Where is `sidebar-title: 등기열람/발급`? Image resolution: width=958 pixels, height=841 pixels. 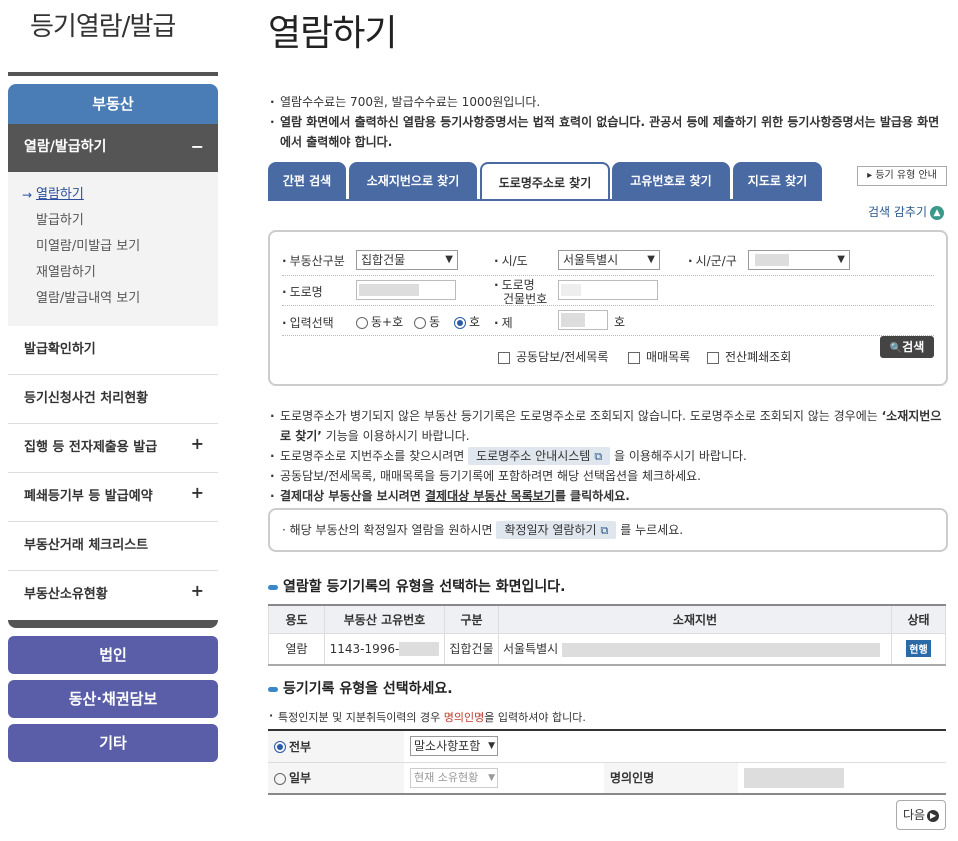
sidebar-title: 등기열람/발급 is located at coordinates (103, 27).